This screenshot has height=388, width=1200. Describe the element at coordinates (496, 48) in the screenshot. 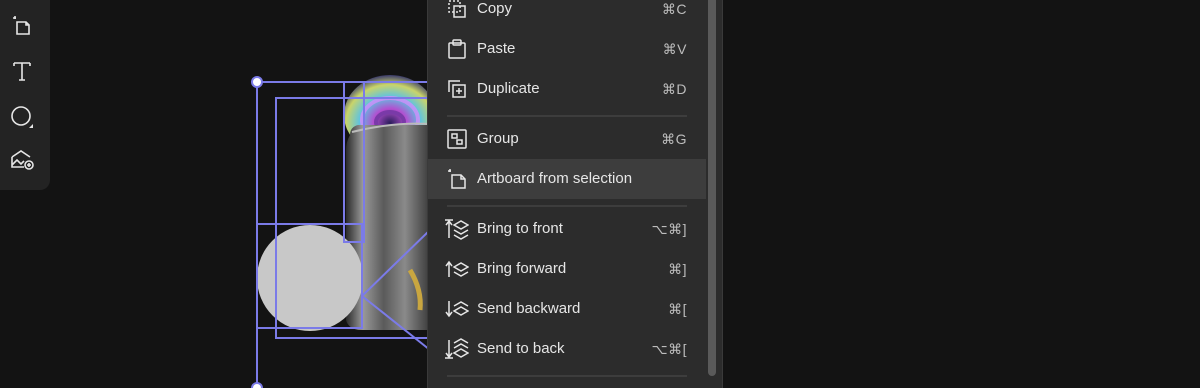

I see `menu-item-label: Paste` at that location.